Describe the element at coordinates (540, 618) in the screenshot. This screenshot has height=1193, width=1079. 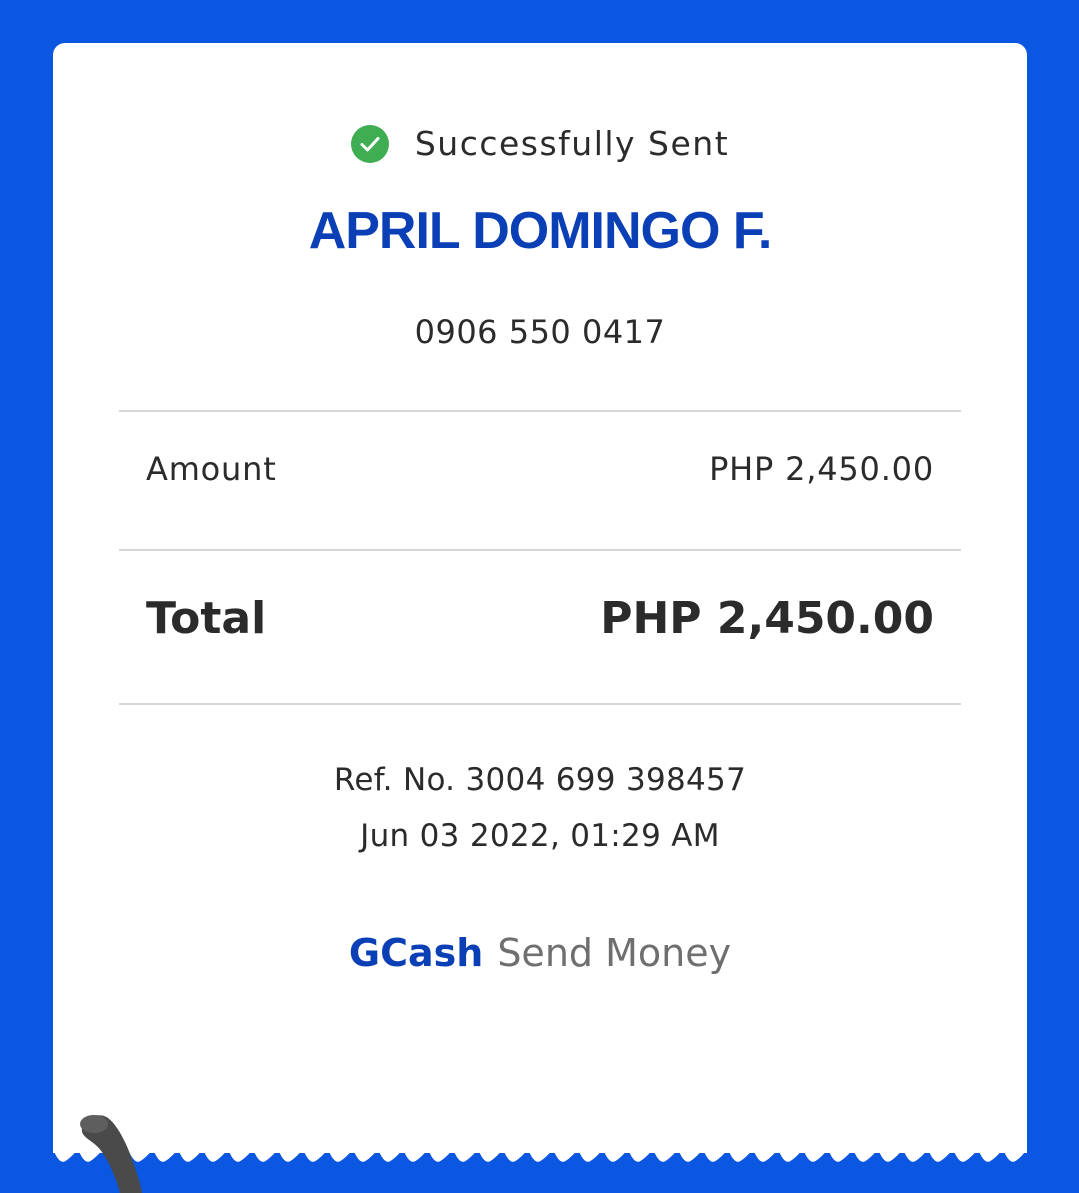
I see `total-row: Total PHP 2,450.00` at that location.